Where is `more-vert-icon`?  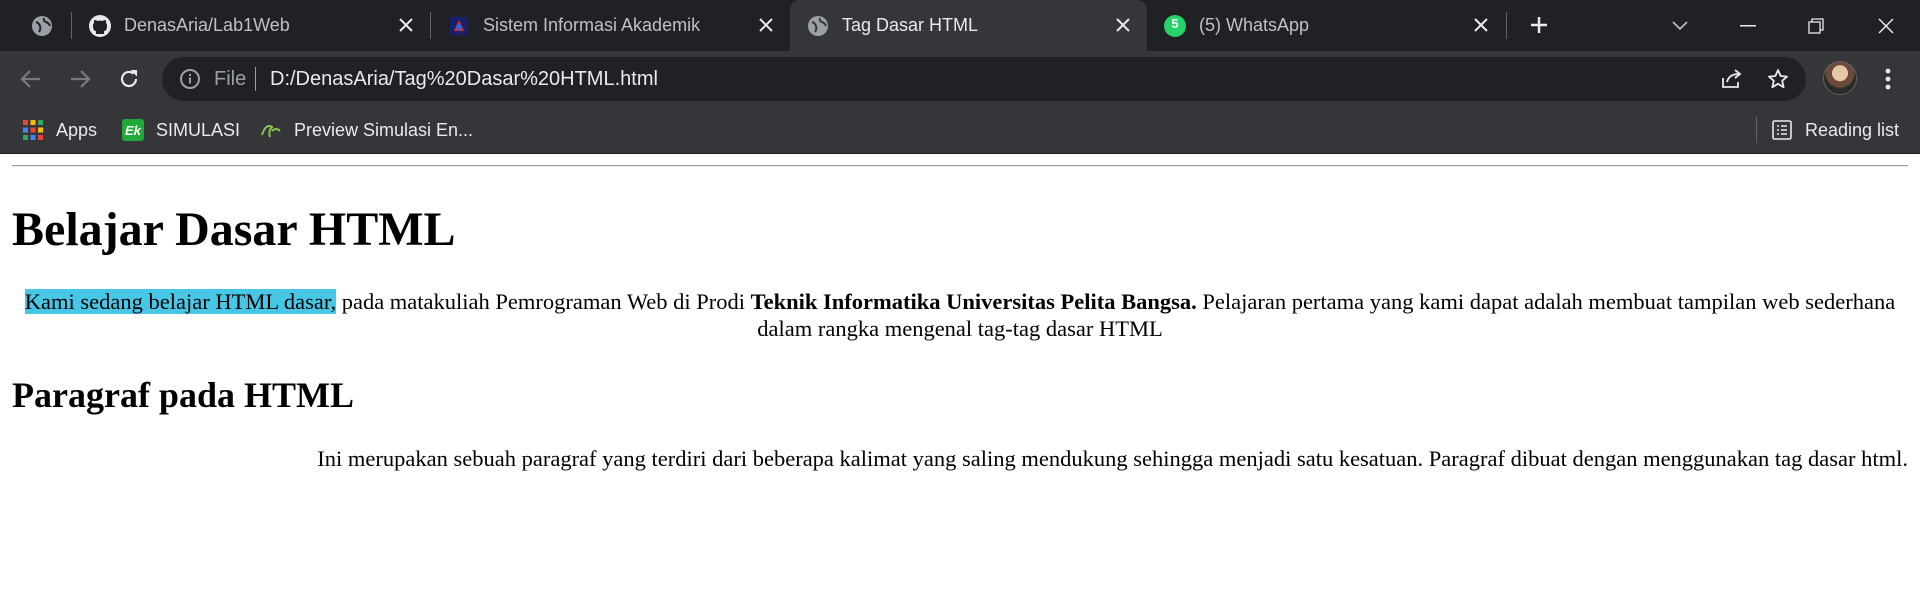 more-vert-icon is located at coordinates (1888, 79).